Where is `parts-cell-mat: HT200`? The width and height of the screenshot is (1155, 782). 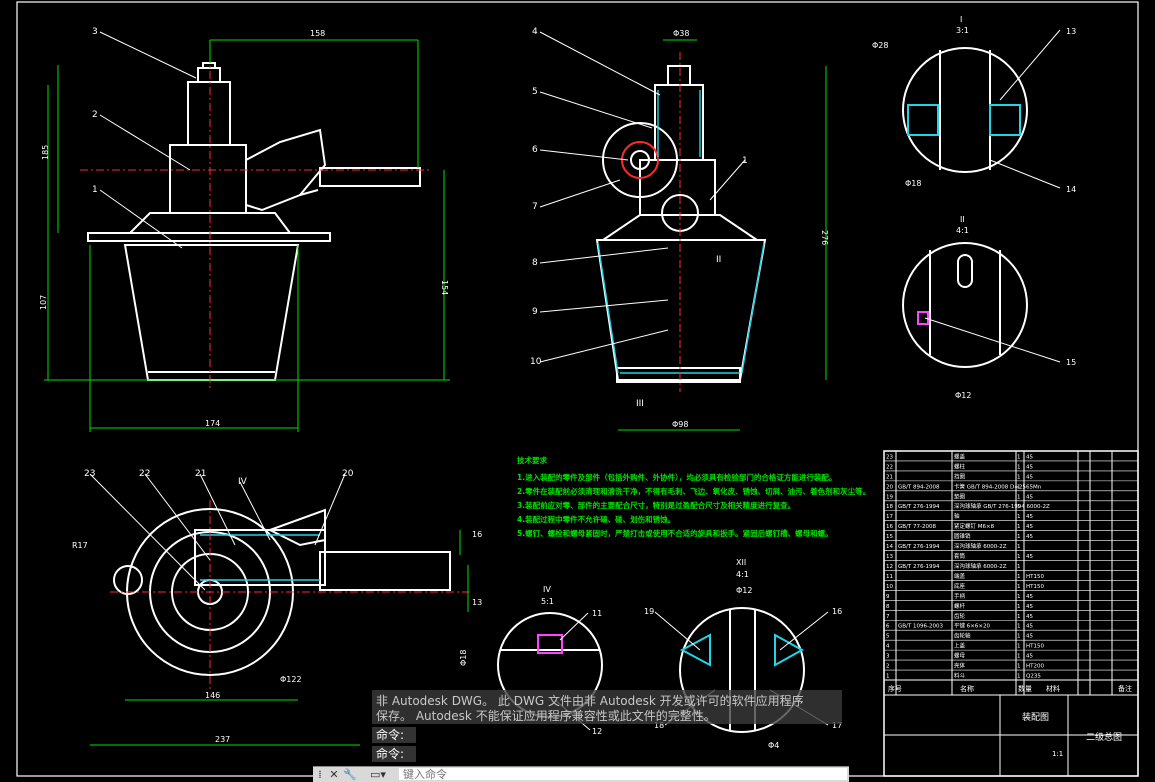 parts-cell-mat: HT200 is located at coordinates (1035, 667).